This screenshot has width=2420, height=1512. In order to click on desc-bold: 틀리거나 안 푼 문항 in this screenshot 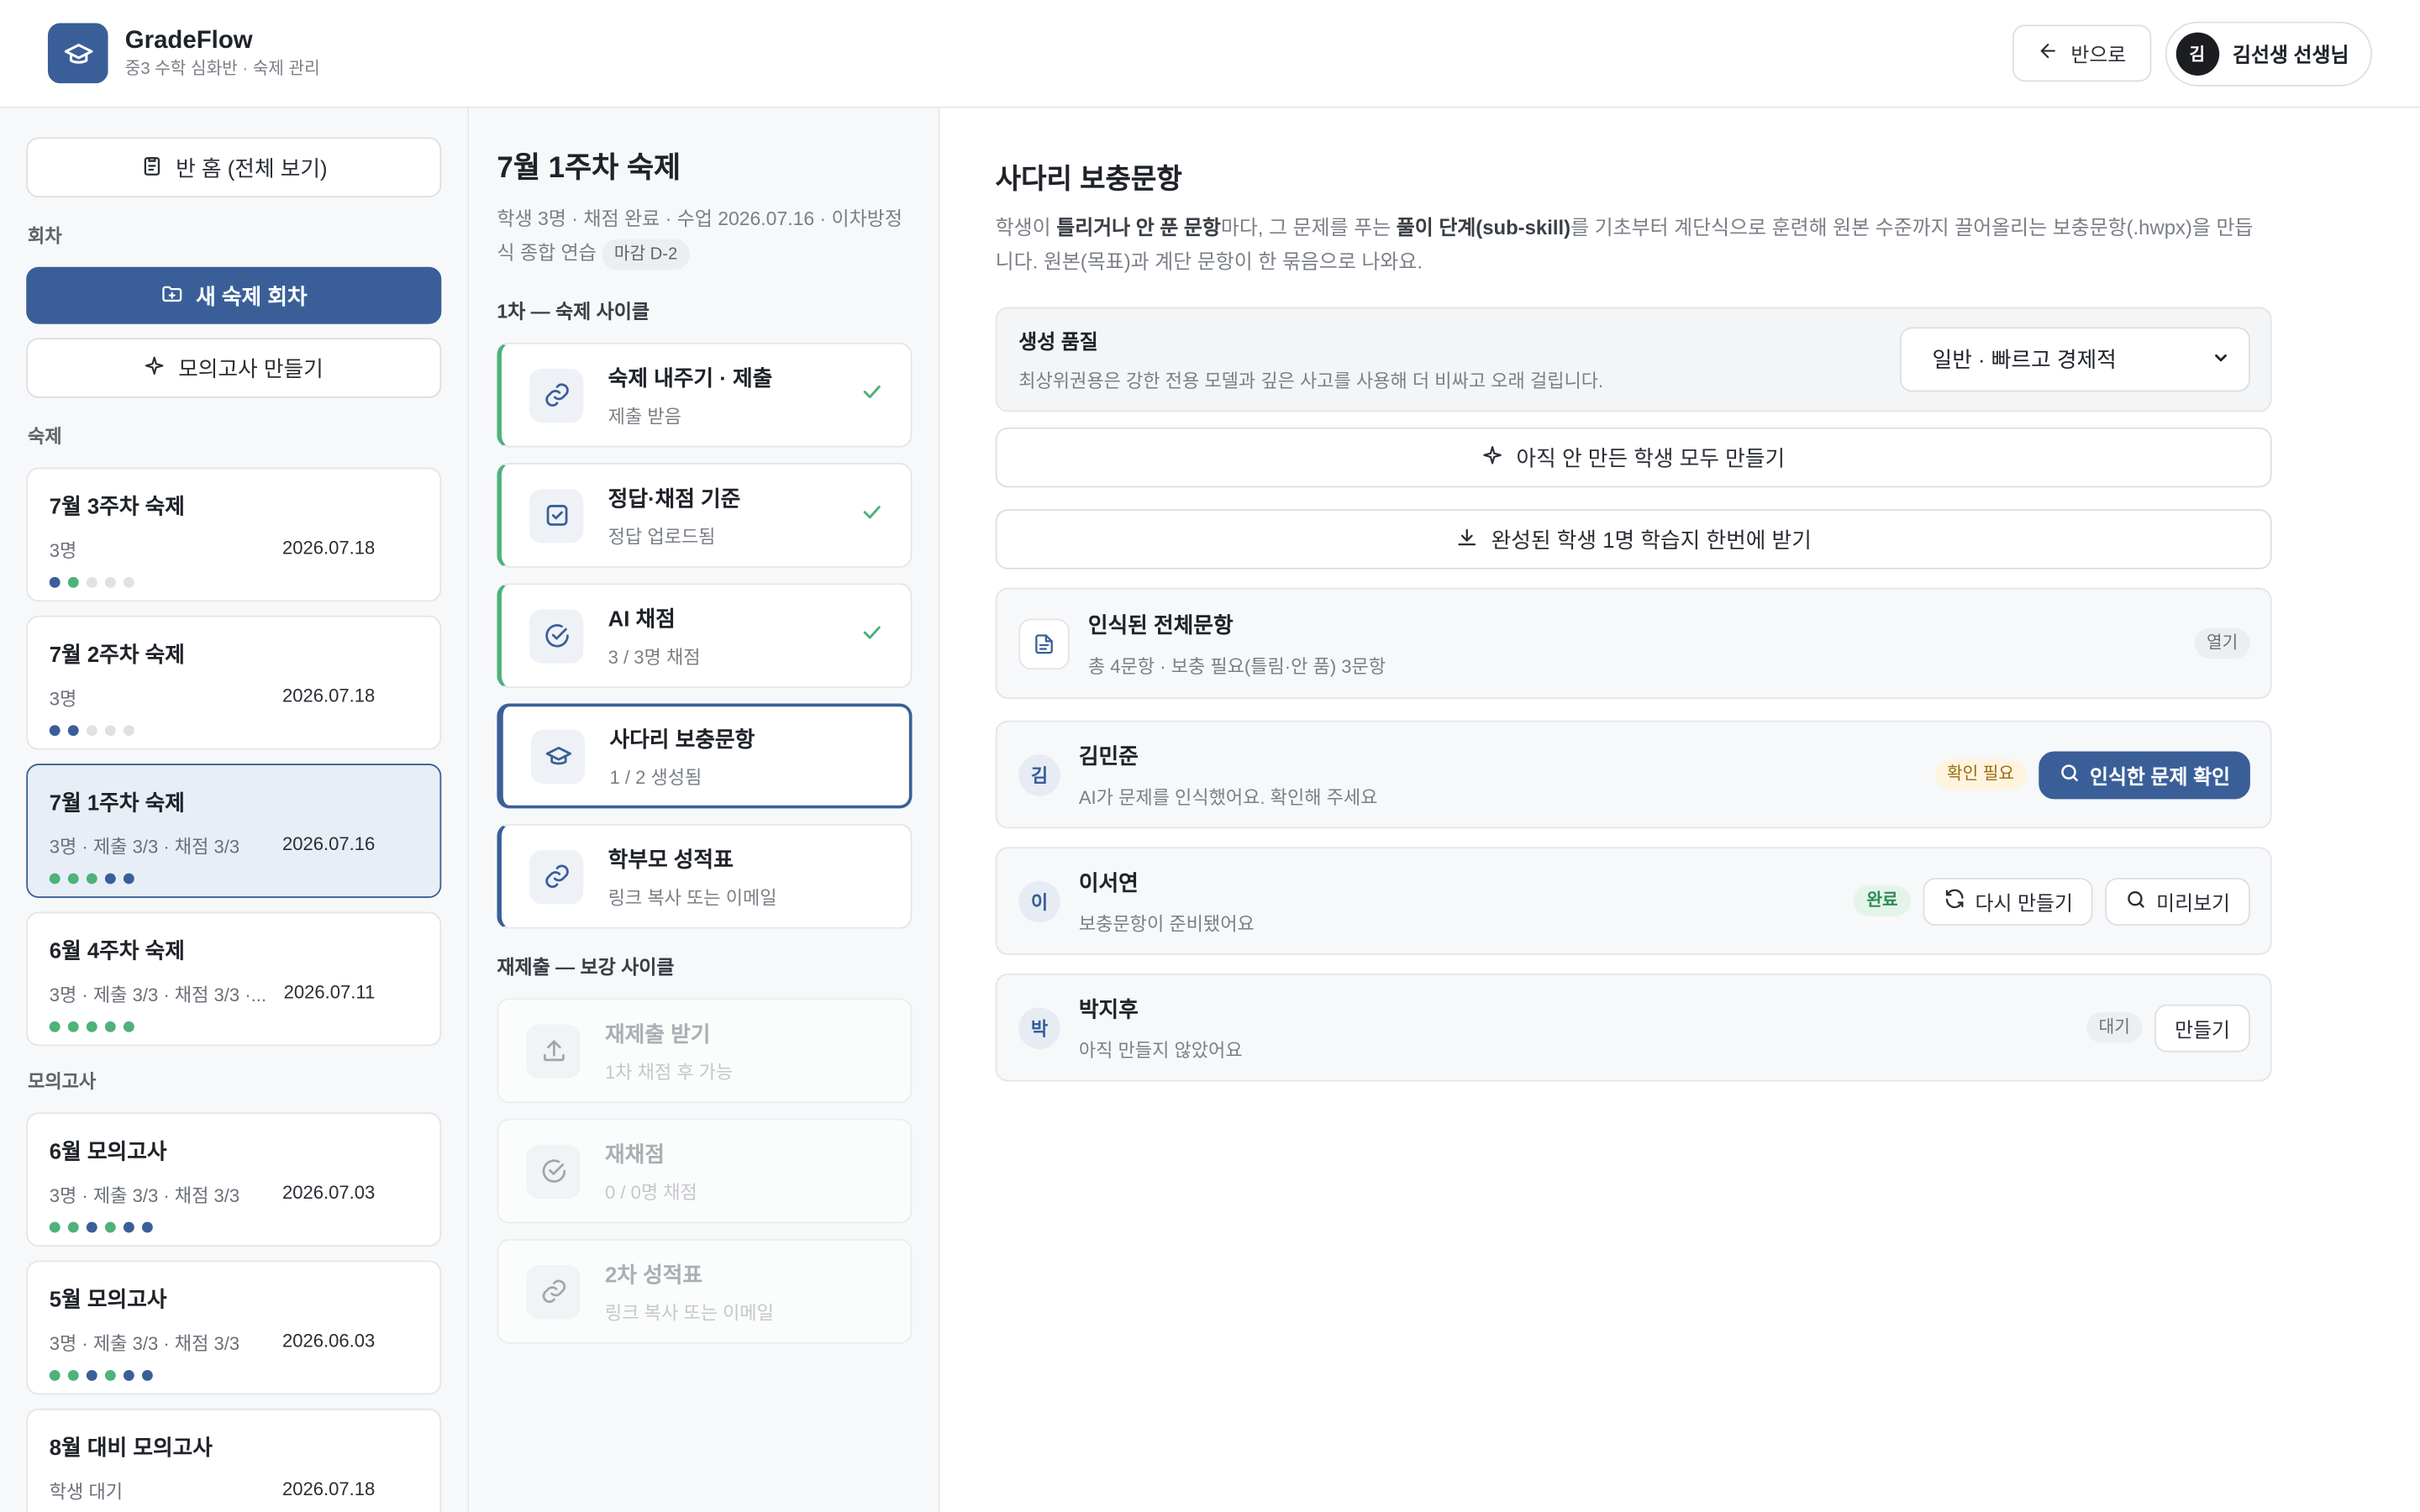, I will do `click(1138, 227)`.